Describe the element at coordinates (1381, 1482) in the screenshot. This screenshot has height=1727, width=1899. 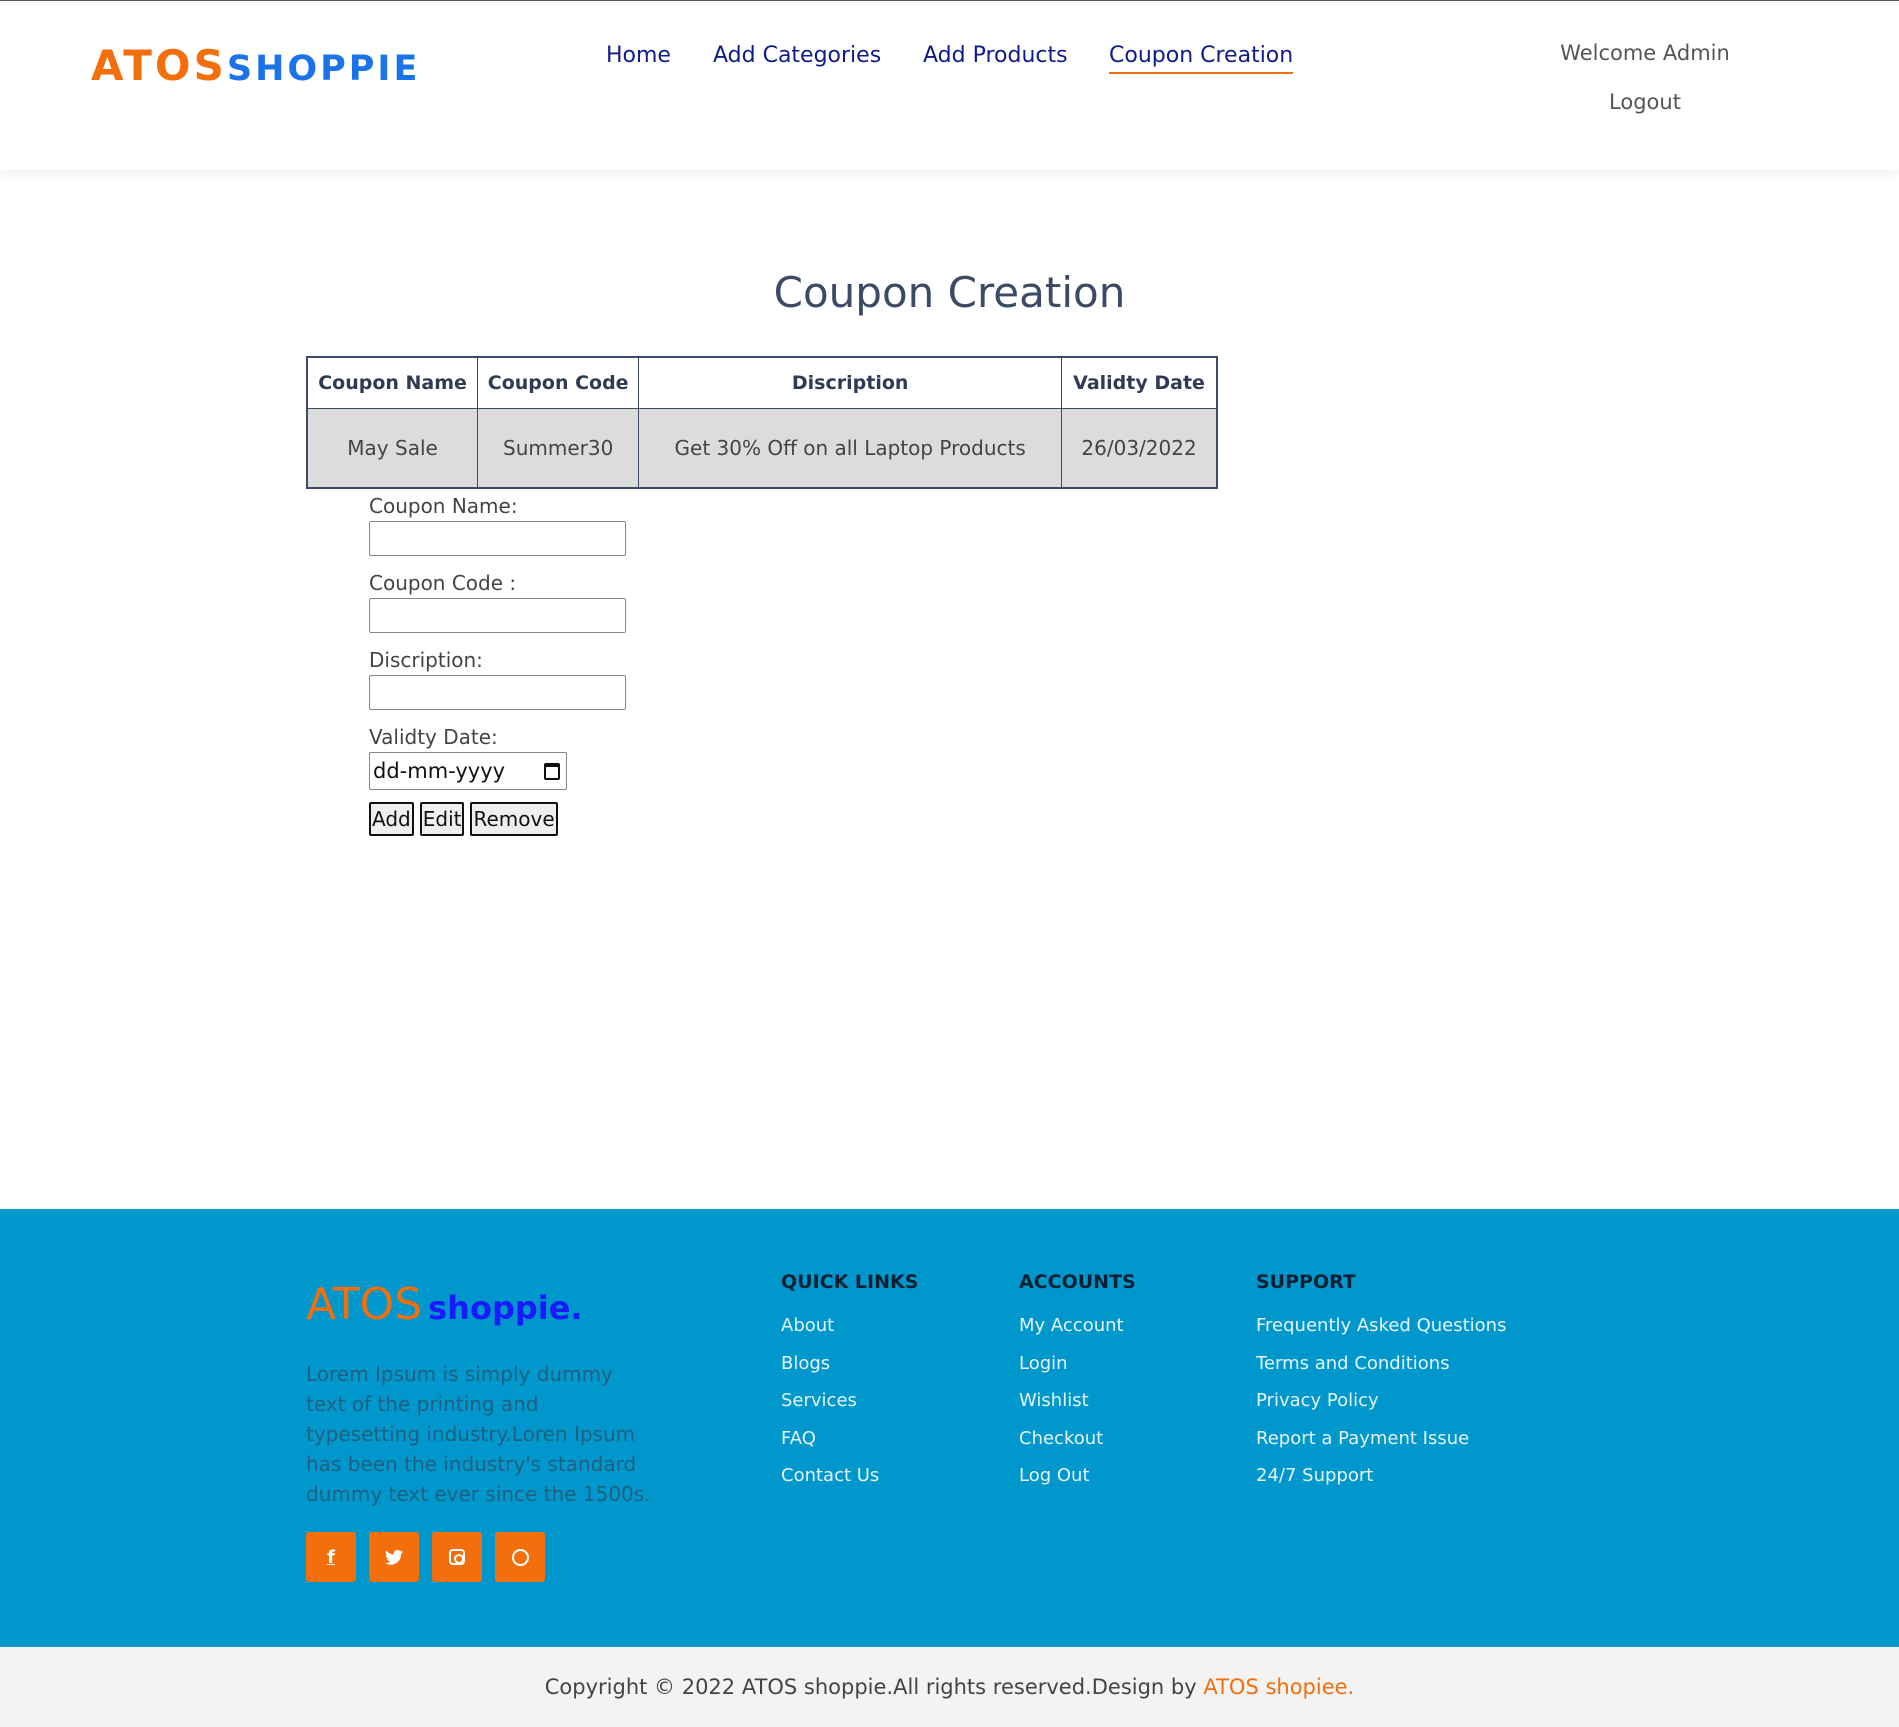
I see `footer-link-support: 24/7 Support` at that location.